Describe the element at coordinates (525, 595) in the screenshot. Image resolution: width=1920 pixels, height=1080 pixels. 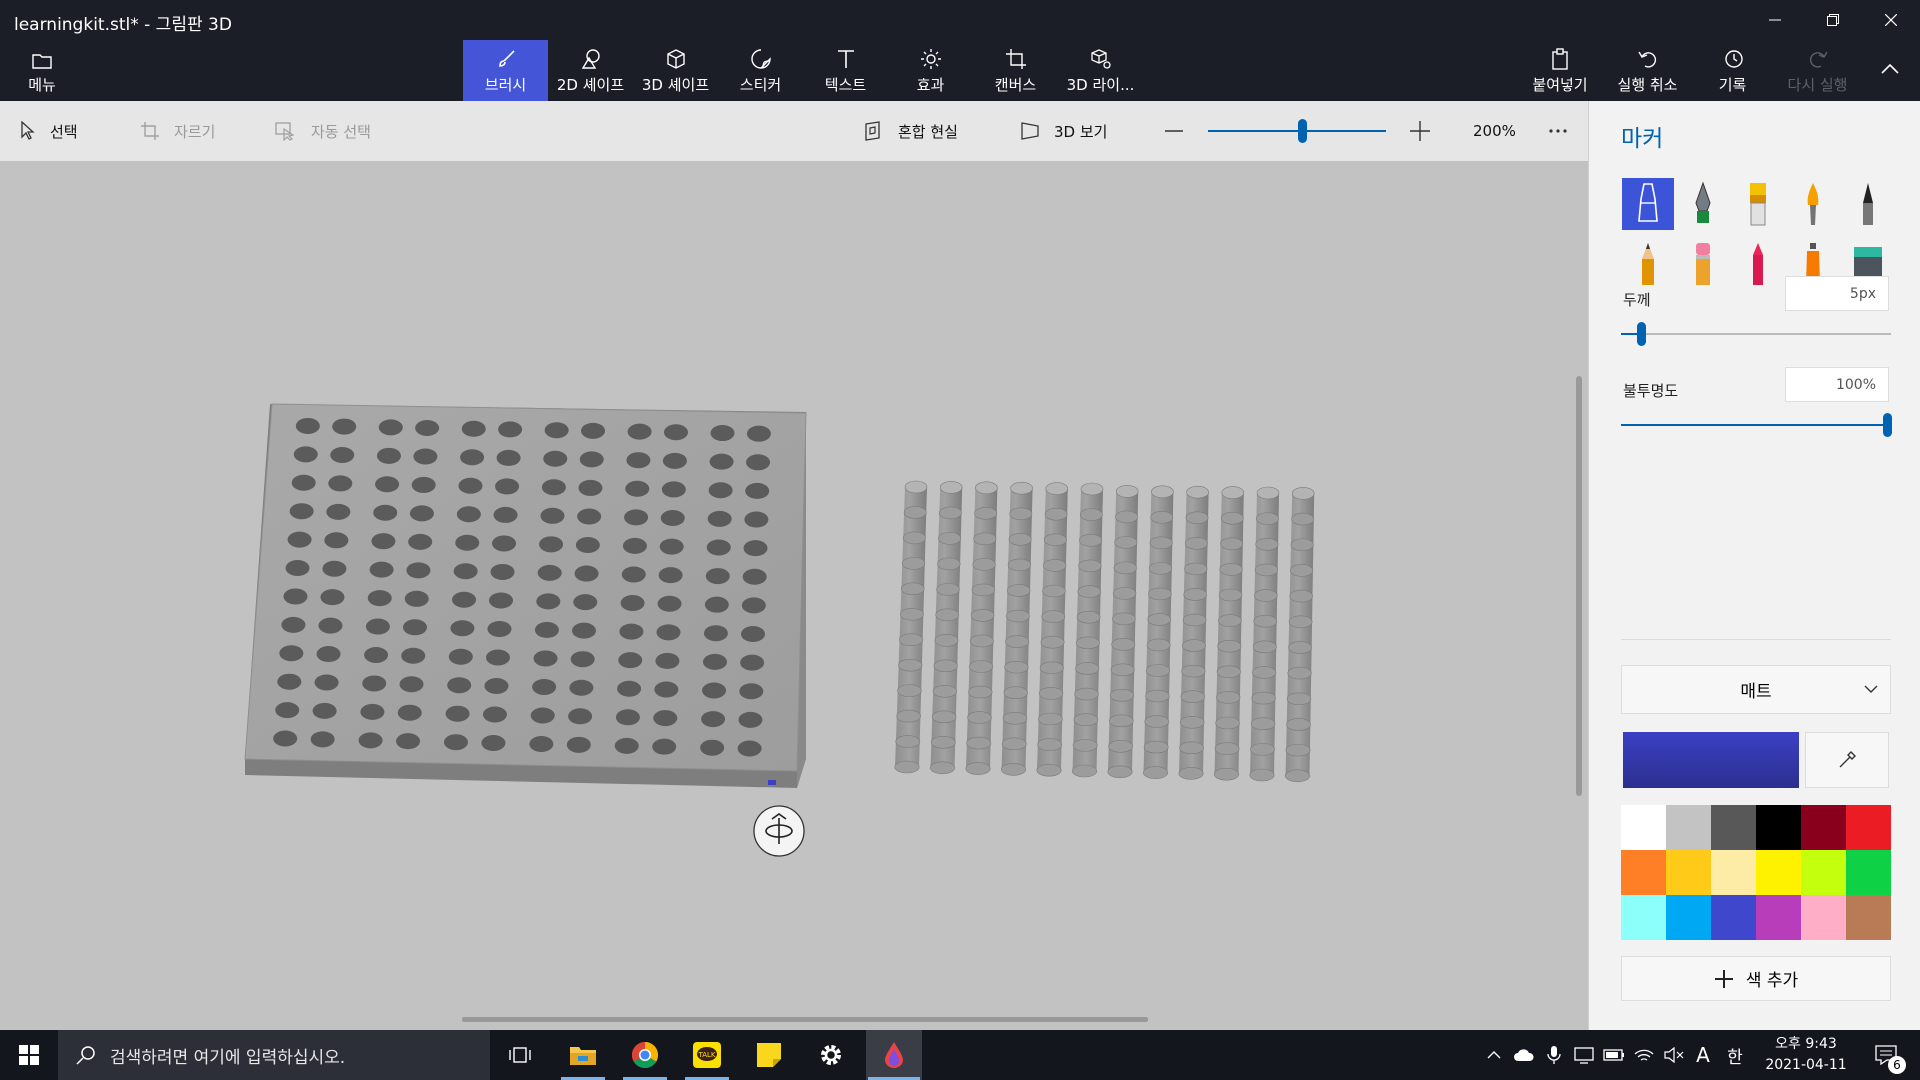
I see `pegboard-model` at that location.